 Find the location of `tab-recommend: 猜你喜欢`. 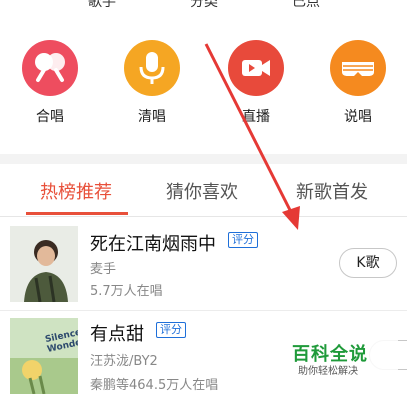

tab-recommend: 猜你喜欢 is located at coordinates (202, 191).